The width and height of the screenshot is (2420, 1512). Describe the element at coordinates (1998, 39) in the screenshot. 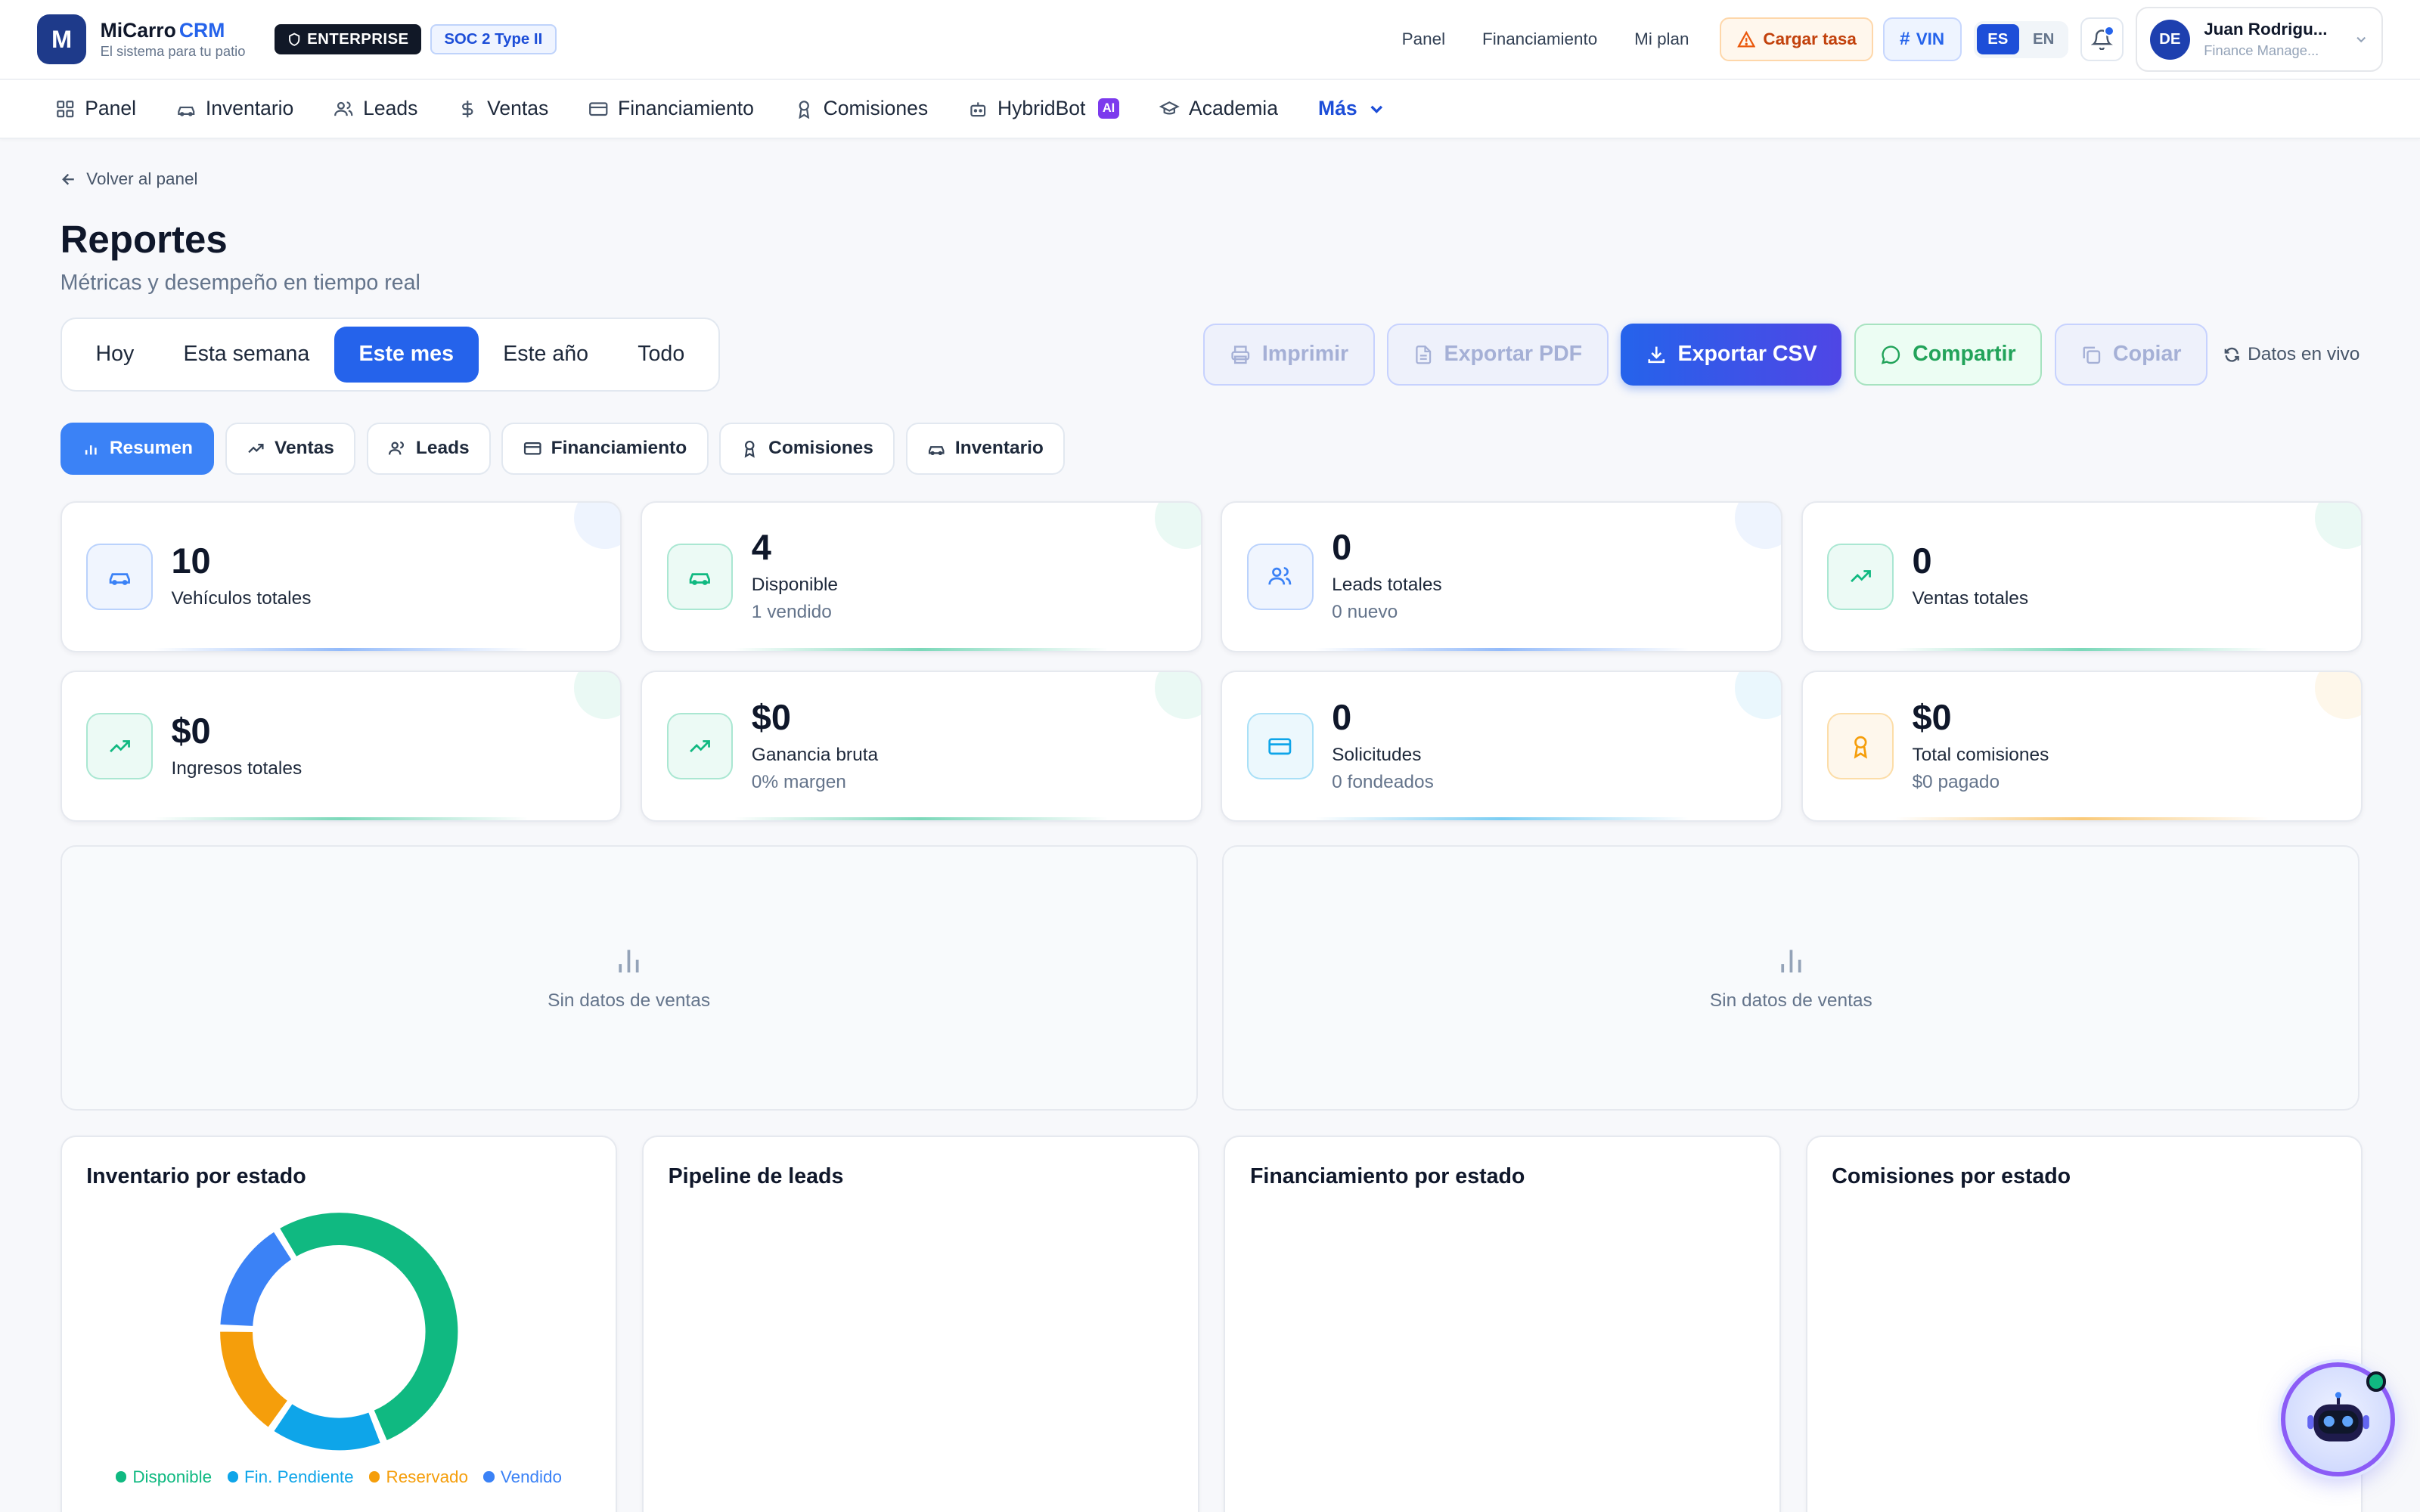

I see `lang-es: ES` at that location.